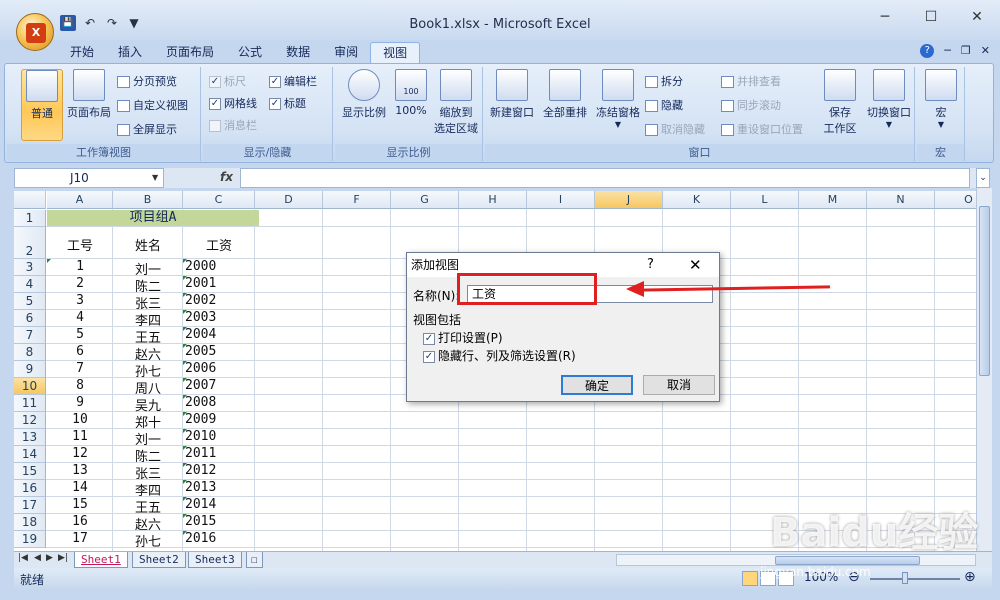 The image size is (1000, 600). Describe the element at coordinates (618, 99) in the screenshot. I see `freeze-panes-button: 冻结窗格 ▼` at that location.